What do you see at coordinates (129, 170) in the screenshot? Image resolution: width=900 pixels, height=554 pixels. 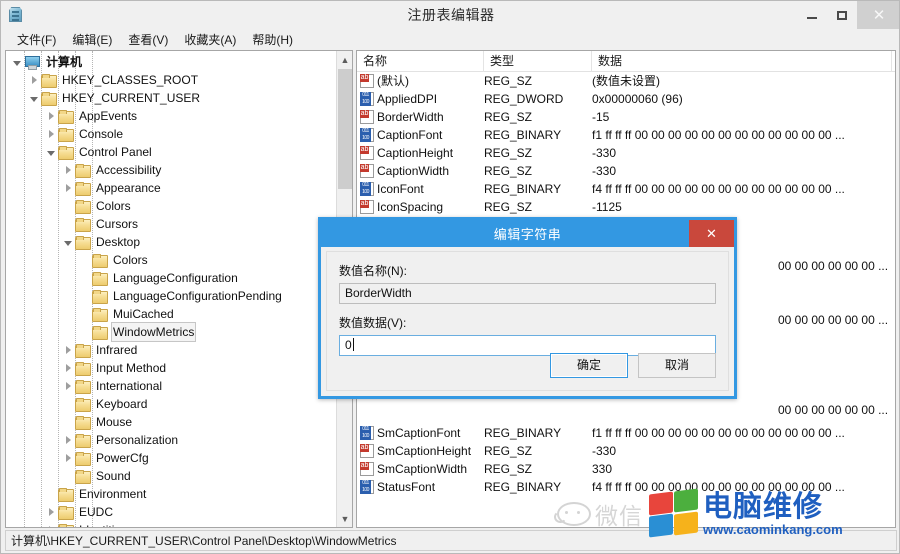 I see `tree-item-label: Accessibility` at bounding box center [129, 170].